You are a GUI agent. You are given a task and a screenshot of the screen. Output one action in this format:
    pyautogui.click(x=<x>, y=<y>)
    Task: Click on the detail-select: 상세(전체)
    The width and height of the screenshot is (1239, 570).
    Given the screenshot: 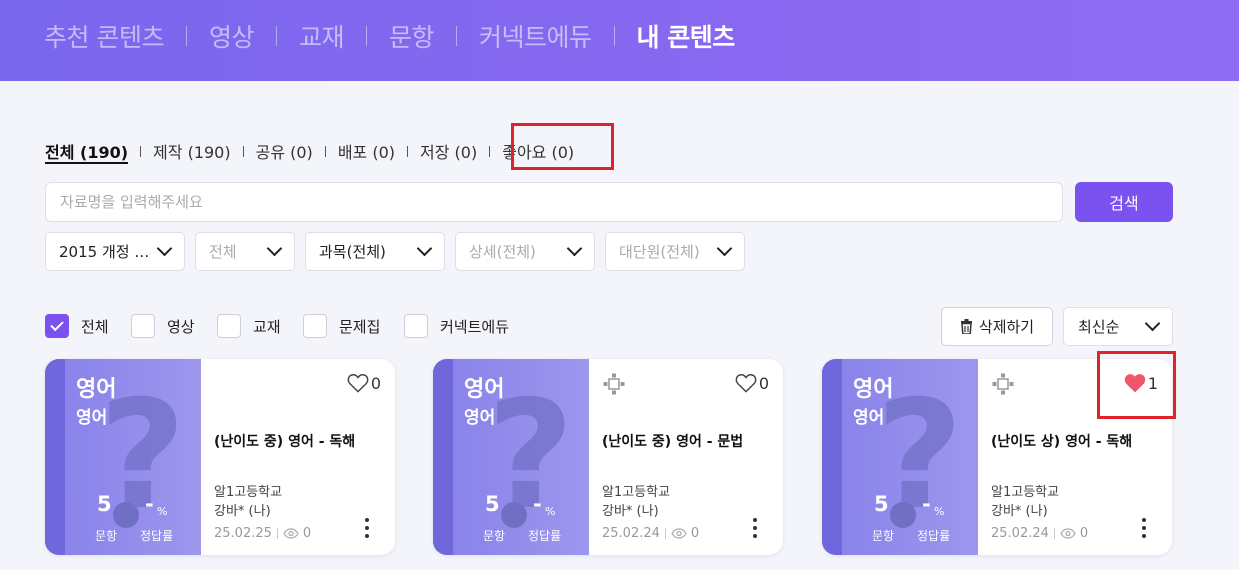 What is the action you would take?
    pyautogui.click(x=525, y=251)
    